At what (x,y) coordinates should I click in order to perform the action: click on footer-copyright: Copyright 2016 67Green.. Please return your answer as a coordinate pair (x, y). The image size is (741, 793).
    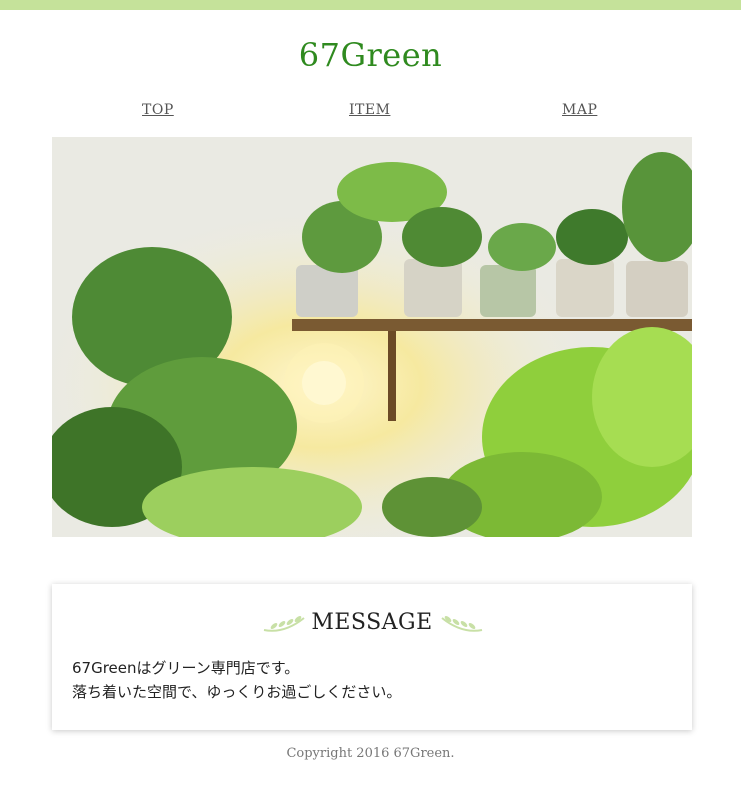
    Looking at the image, I should click on (370, 753).